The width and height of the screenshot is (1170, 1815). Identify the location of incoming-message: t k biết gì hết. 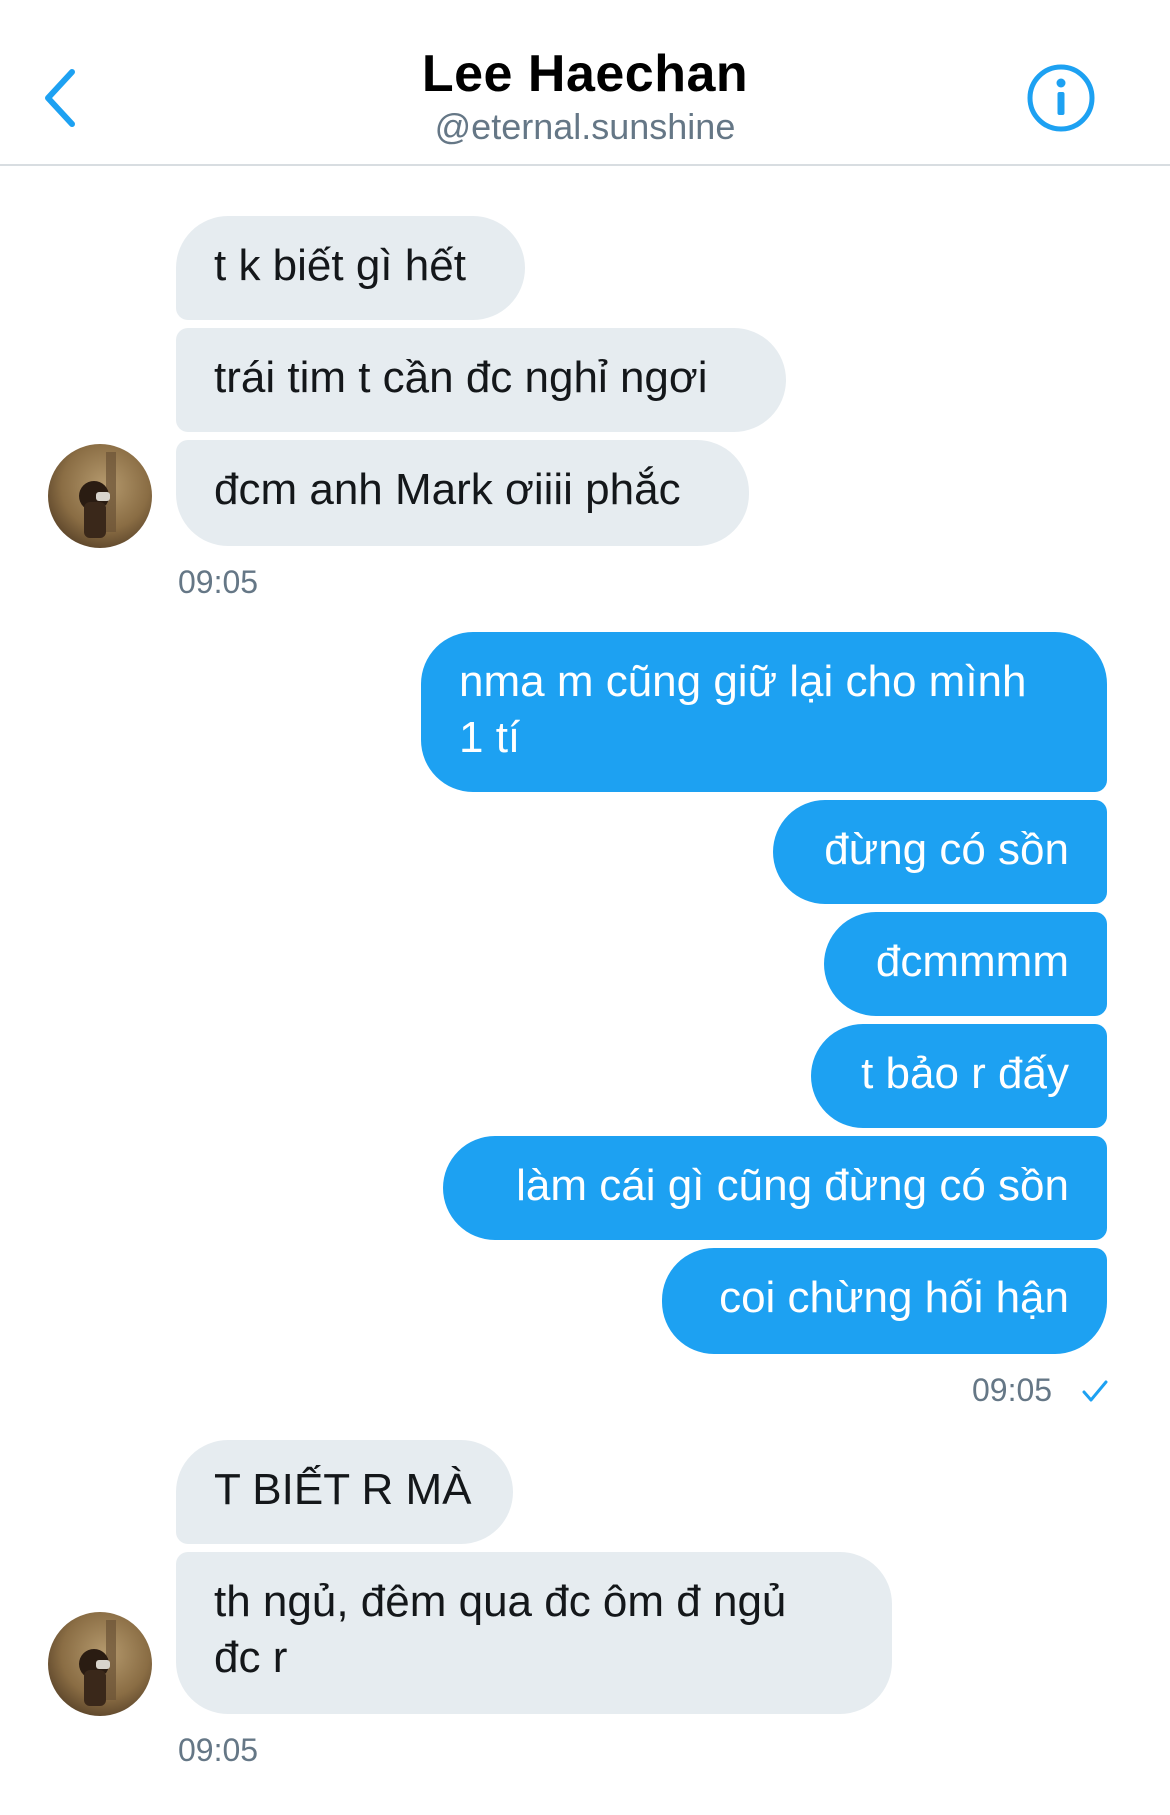
(350, 268).